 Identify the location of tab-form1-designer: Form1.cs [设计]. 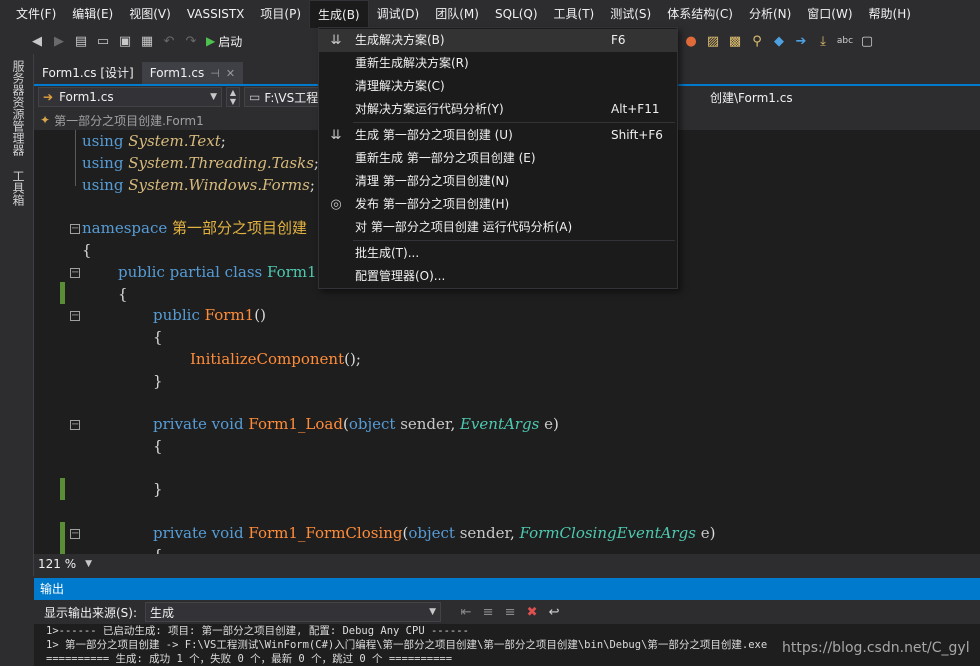
(88, 73).